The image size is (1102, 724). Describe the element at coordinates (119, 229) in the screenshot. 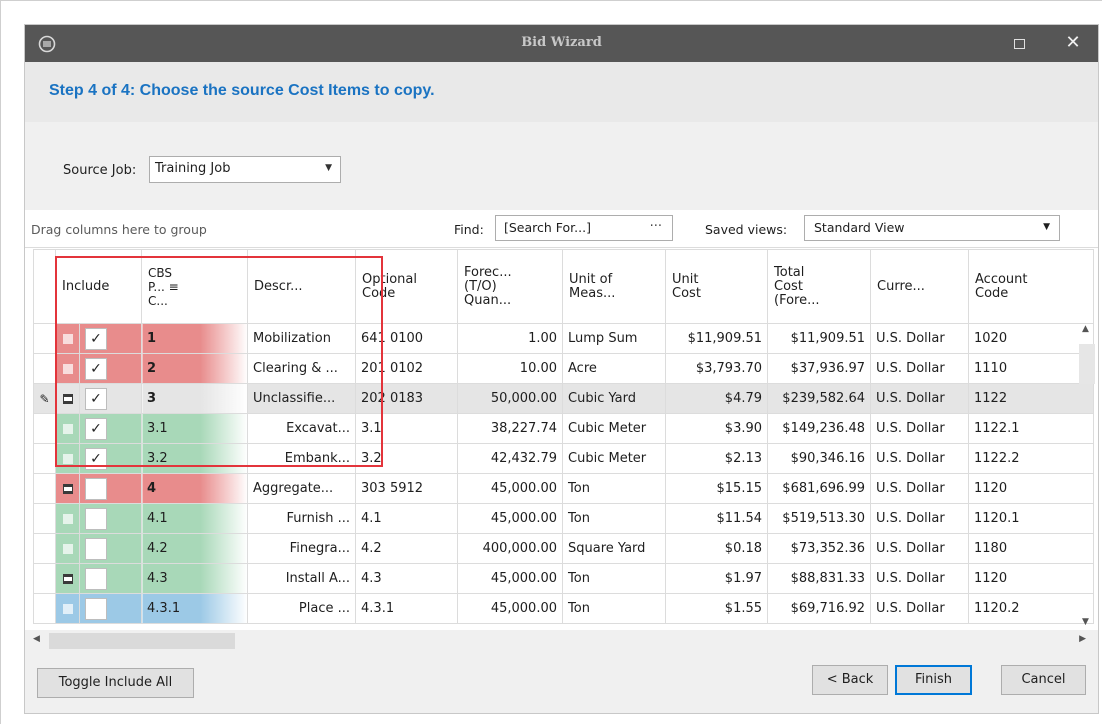

I see `group-by-drop-zone: Drag columns here to group` at that location.